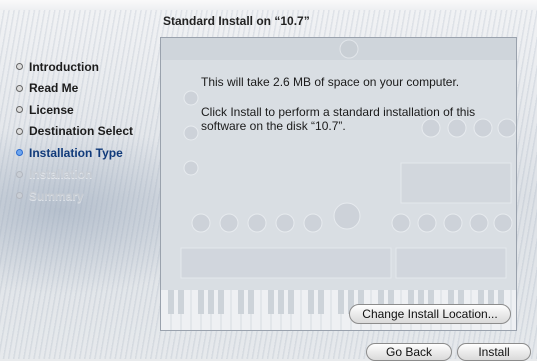 This screenshot has width=537, height=361. Describe the element at coordinates (81, 131) in the screenshot. I see `step-label: Destination Select` at that location.